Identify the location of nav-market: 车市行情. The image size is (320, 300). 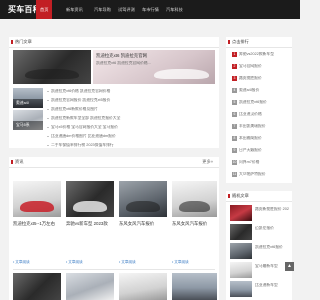
(150, 9).